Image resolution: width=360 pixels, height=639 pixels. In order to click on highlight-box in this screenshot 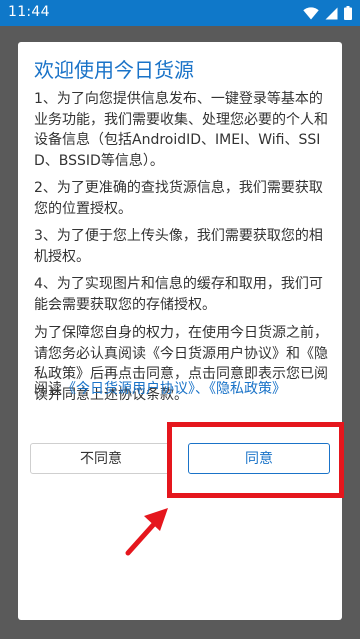, I will do `click(255, 460)`.